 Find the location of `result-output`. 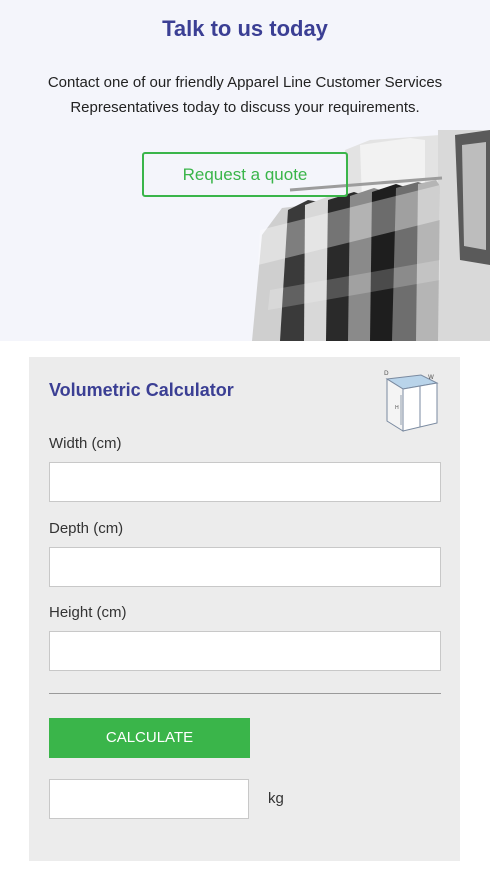

result-output is located at coordinates (149, 799).